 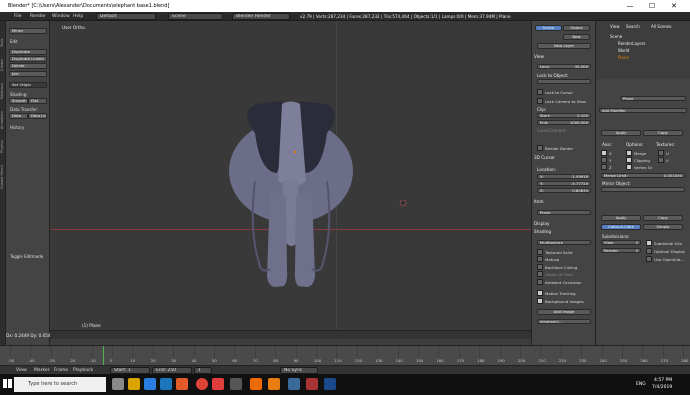 What do you see at coordinates (621, 227) in the screenshot?
I see `catmull-clark-button: Catmull-Clark` at bounding box center [621, 227].